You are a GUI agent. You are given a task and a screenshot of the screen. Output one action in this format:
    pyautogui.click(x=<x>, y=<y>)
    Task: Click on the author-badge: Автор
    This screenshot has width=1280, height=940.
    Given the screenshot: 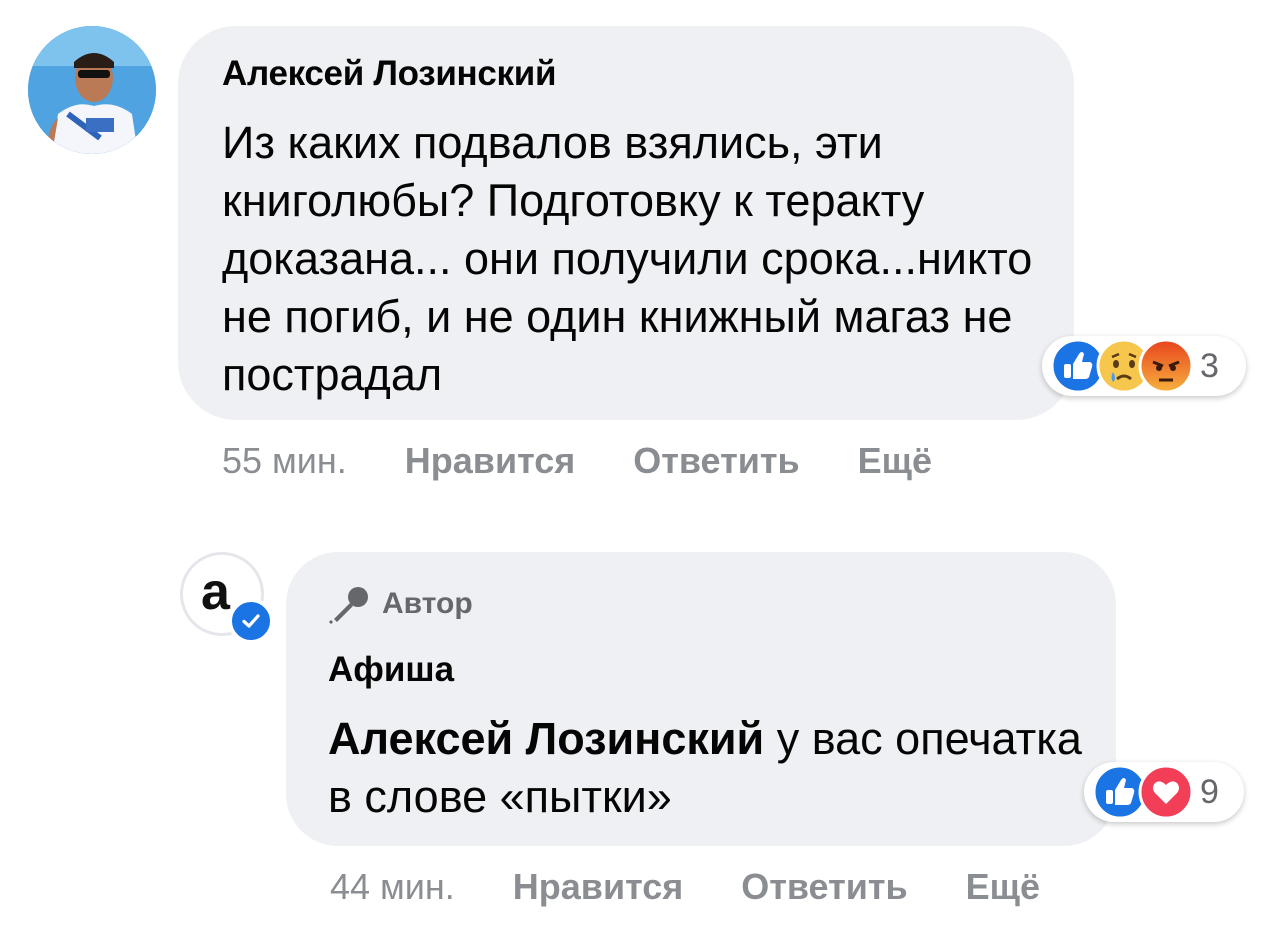 What is the action you would take?
    pyautogui.click(x=400, y=604)
    